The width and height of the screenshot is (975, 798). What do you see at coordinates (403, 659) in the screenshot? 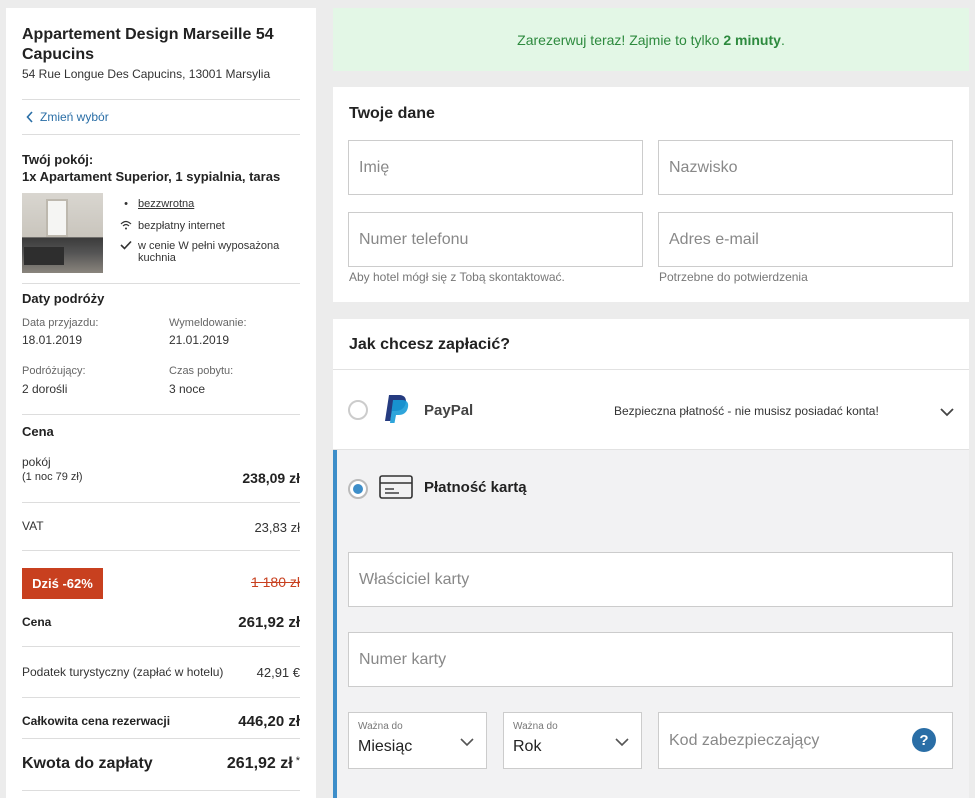
I see `card-number-placeholder: Numer karty` at bounding box center [403, 659].